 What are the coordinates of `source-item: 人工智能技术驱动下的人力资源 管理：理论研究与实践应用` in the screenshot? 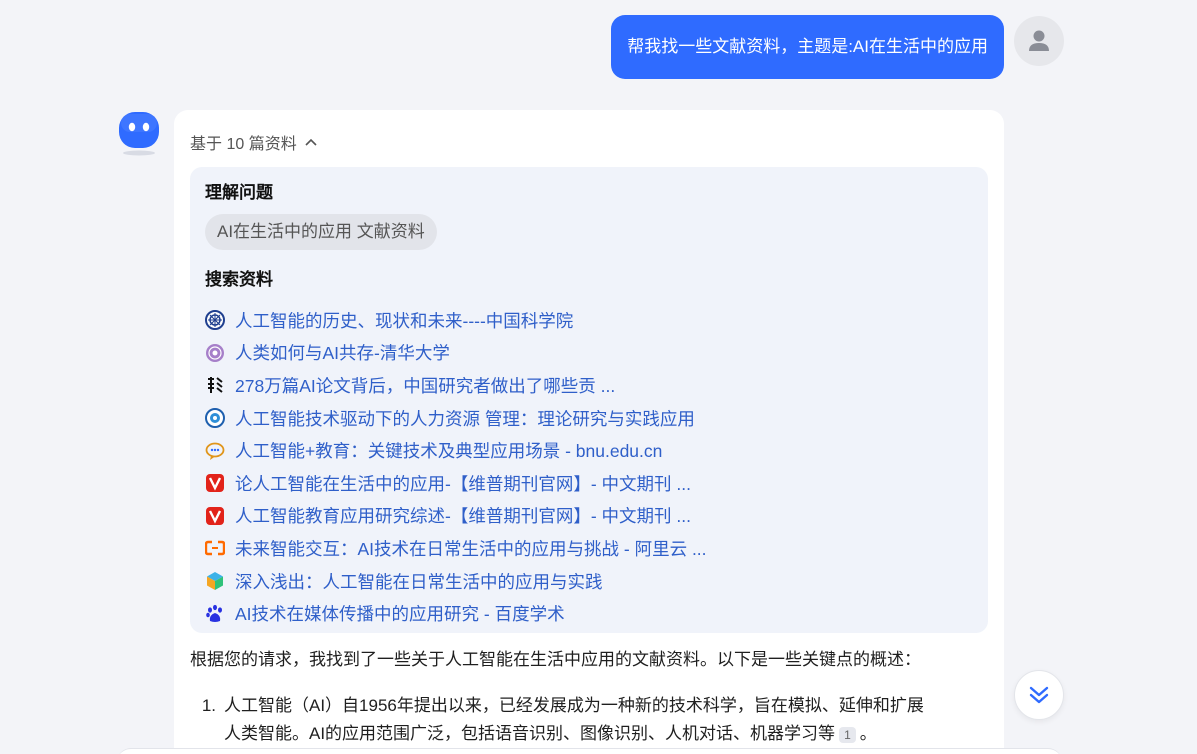 It's located at (589, 418).